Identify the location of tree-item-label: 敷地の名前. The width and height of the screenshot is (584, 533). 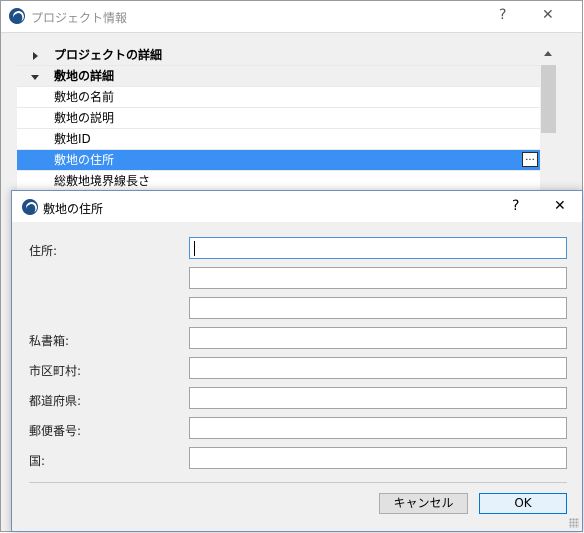
(84, 97).